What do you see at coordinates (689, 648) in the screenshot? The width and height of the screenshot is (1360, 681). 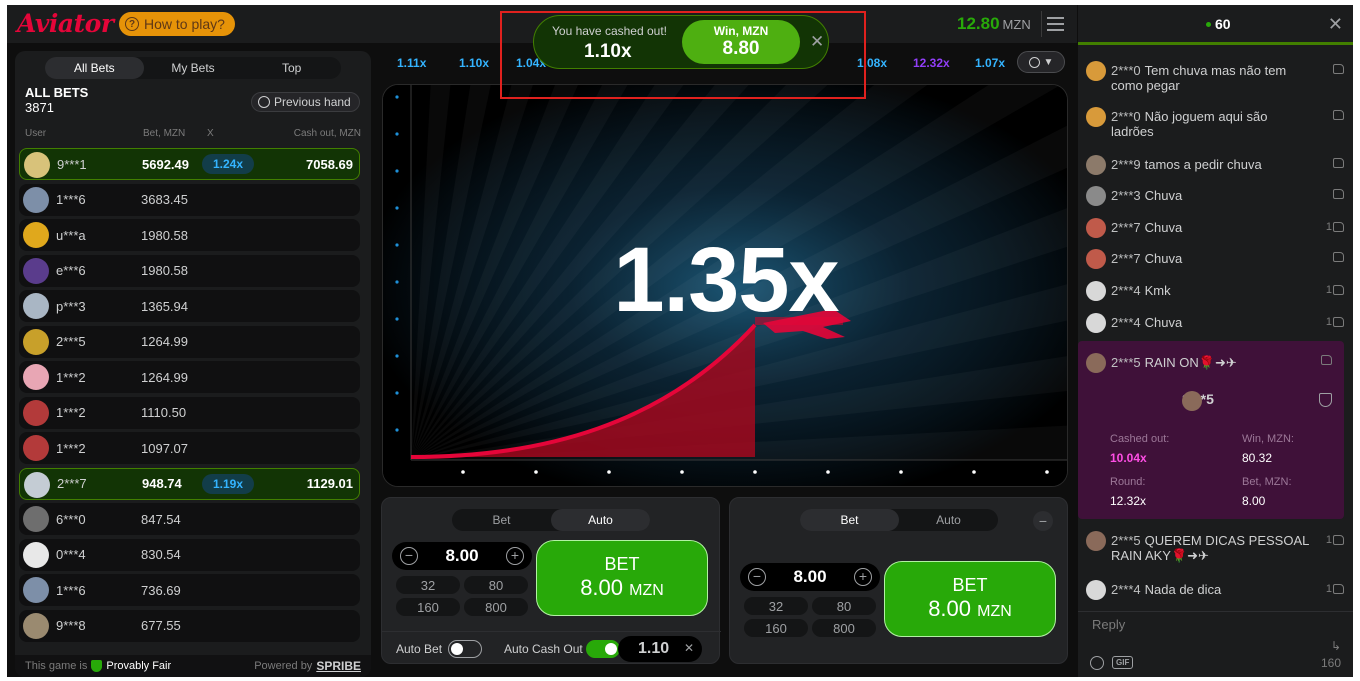 I see `clear-icon: ✕` at bounding box center [689, 648].